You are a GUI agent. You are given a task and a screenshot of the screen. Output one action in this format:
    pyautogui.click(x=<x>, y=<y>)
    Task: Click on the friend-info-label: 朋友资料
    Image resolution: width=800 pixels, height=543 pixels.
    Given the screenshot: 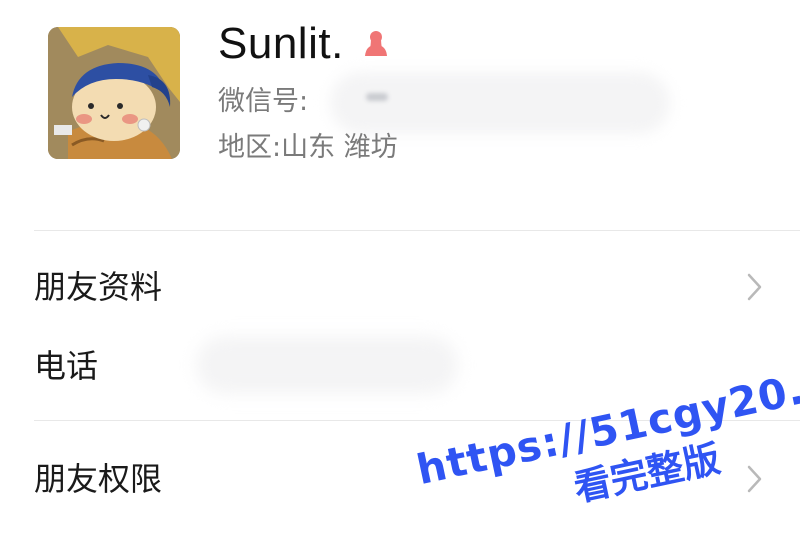 What is the action you would take?
    pyautogui.click(x=98, y=287)
    